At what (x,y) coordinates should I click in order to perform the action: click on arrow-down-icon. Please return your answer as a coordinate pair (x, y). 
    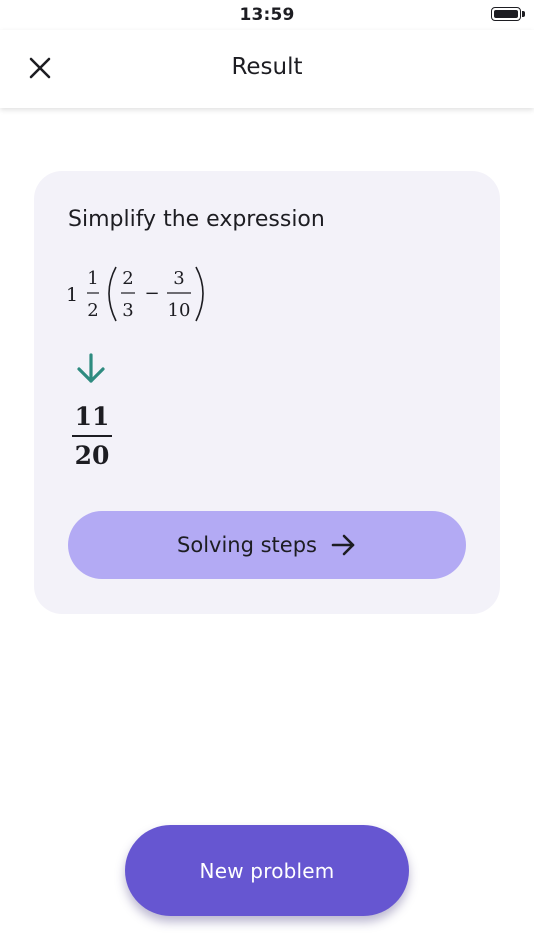
    Looking at the image, I should click on (91, 369).